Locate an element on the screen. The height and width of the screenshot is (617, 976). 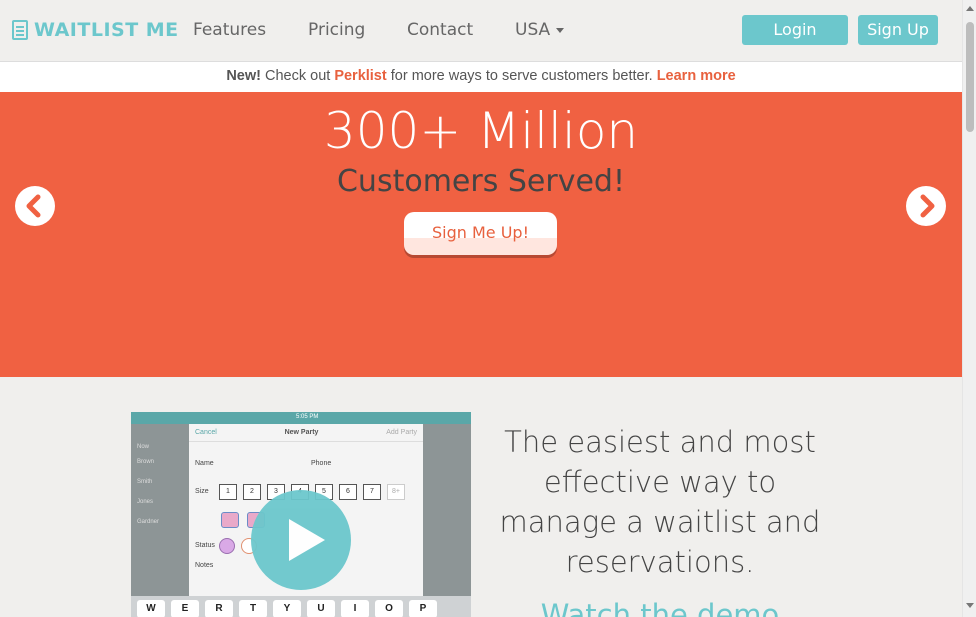
carousel-next-button is located at coordinates (926, 206).